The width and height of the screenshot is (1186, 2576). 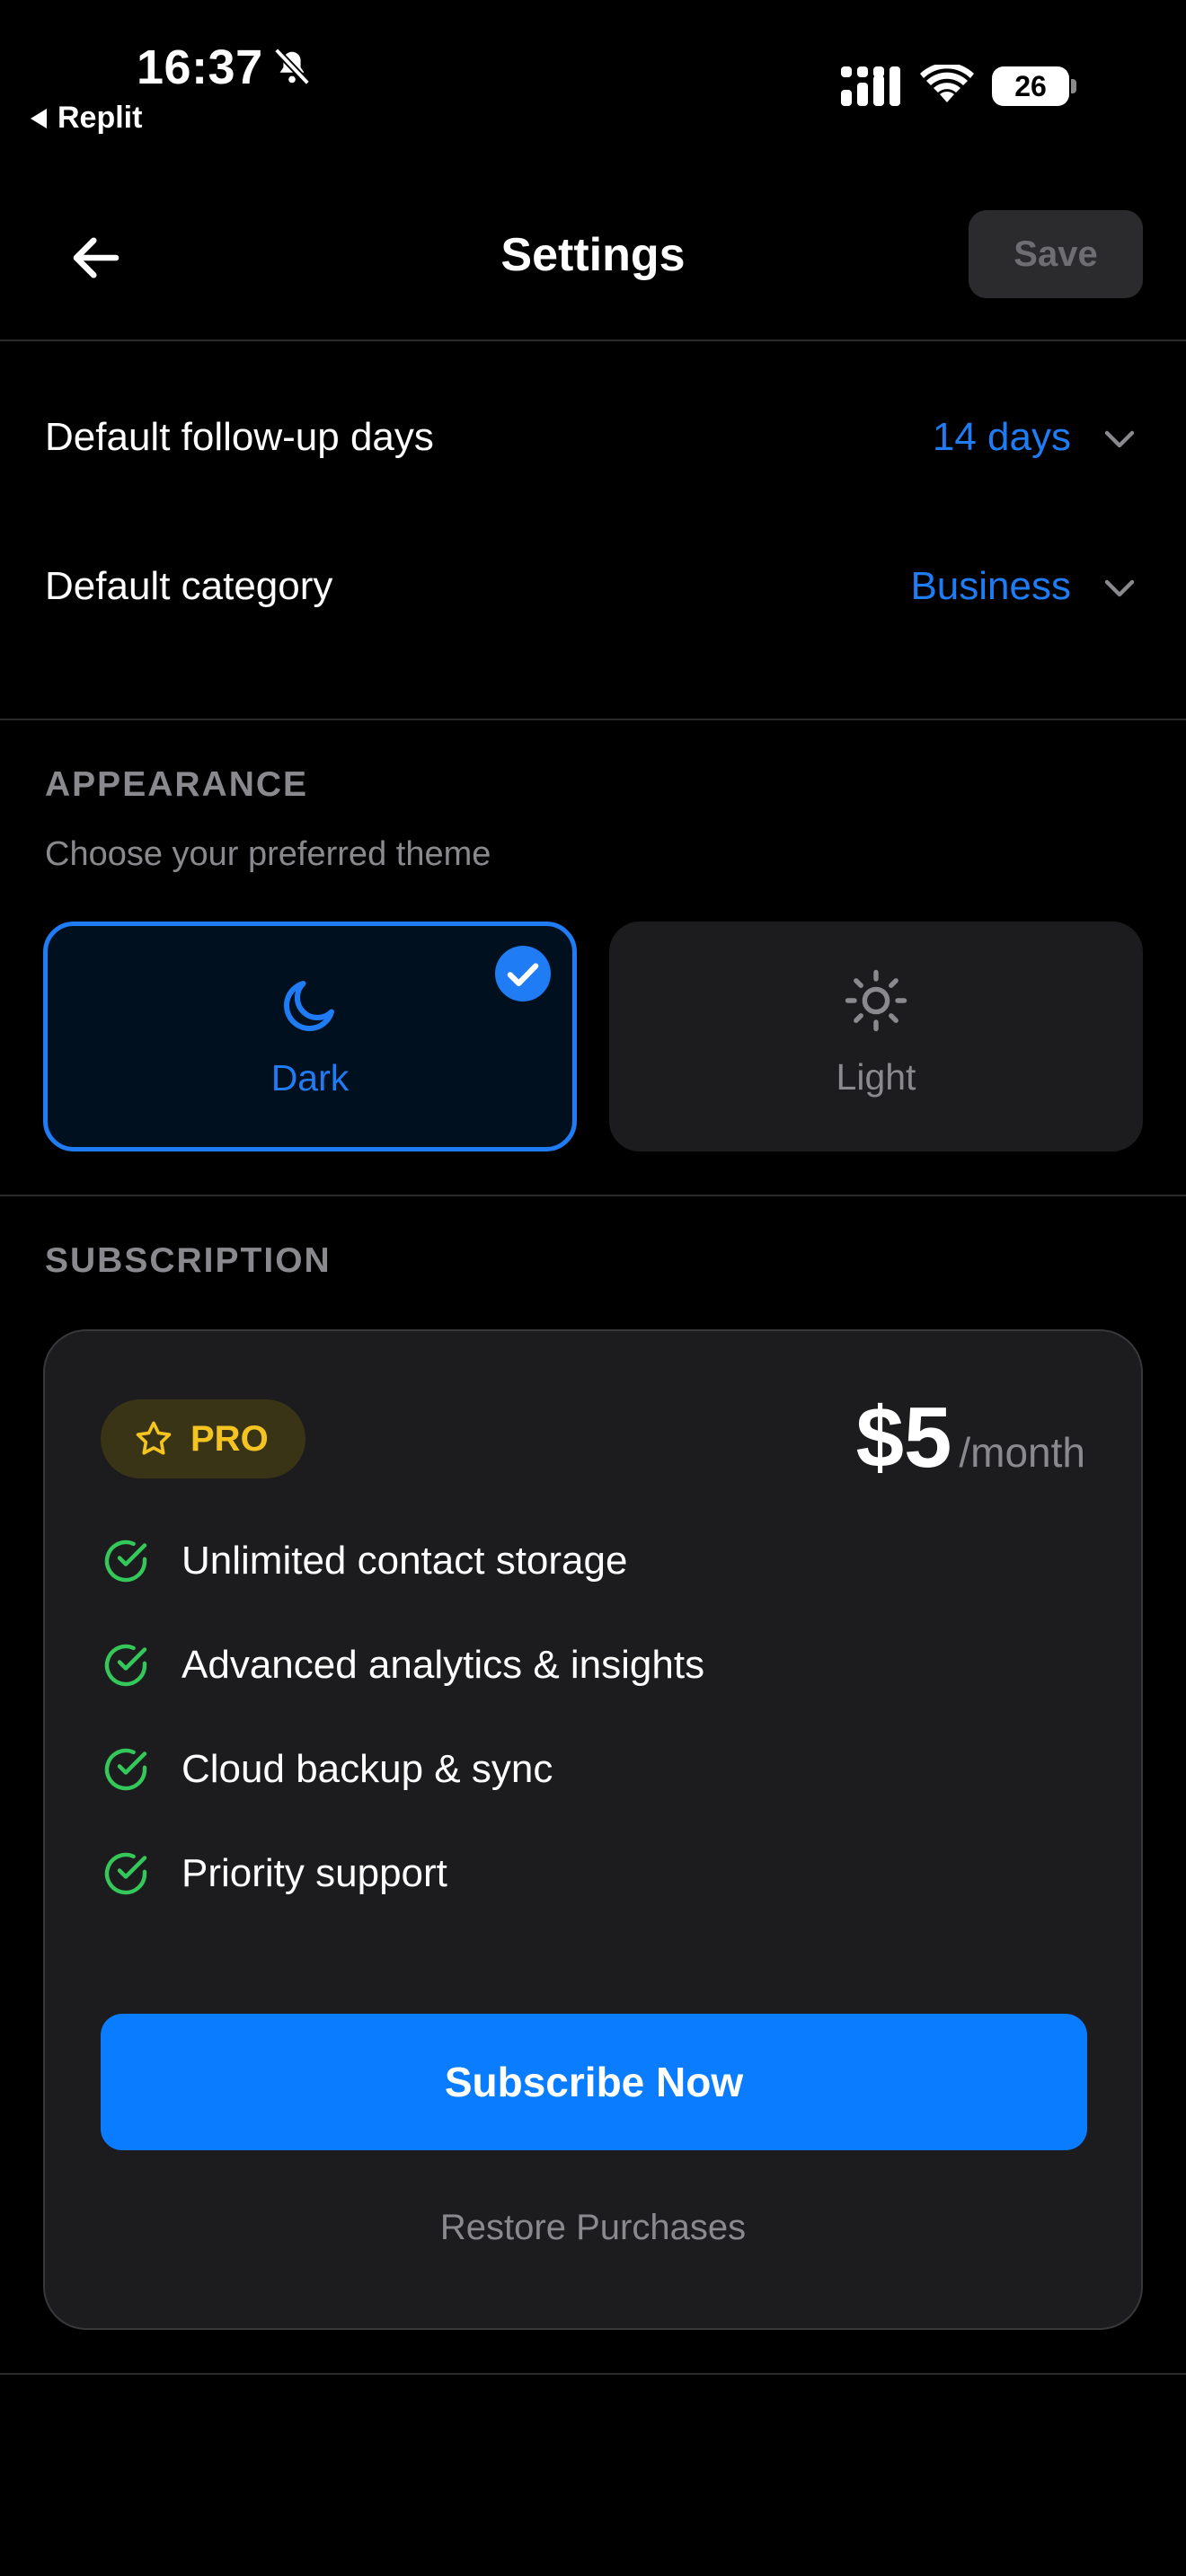 What do you see at coordinates (870, 86) in the screenshot?
I see `cellular-signal-icon` at bounding box center [870, 86].